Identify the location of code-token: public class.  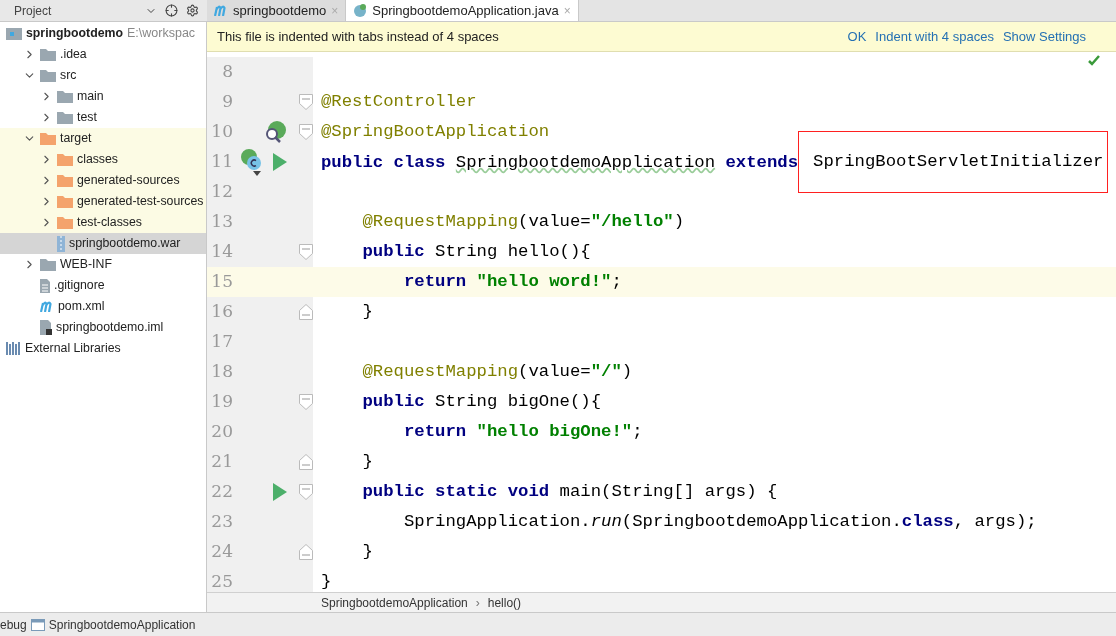
(384, 162).